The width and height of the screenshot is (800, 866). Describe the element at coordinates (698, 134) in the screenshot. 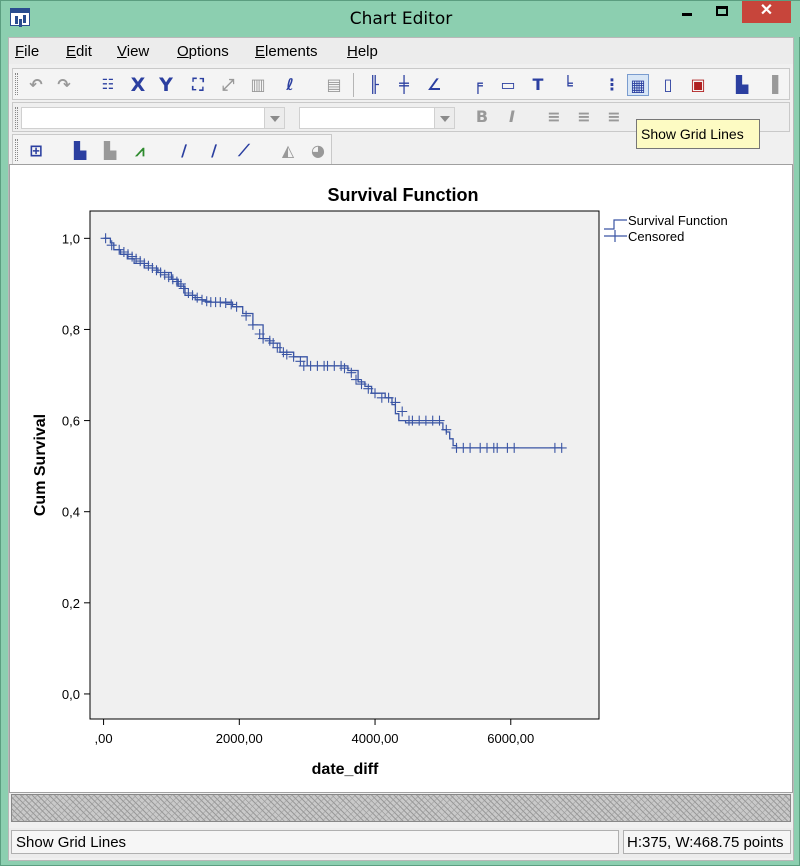

I see `tooltip: Show Grid Lines` at that location.